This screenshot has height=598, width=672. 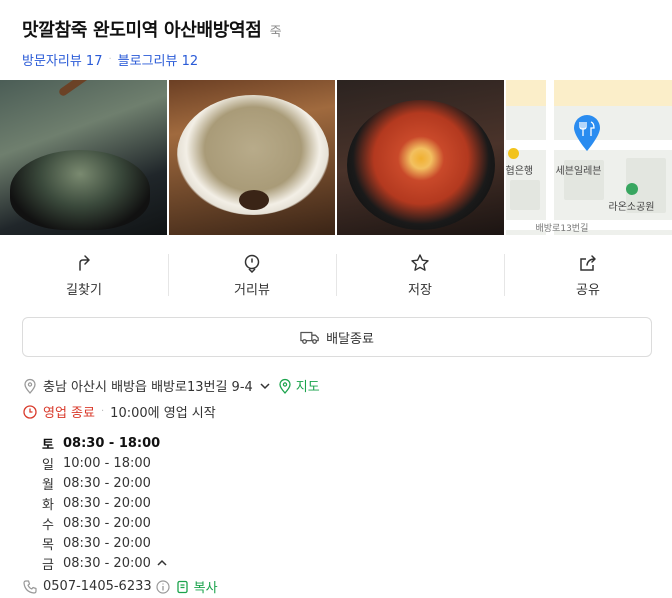 I want to click on schedule-row: 월 08:30 - 20:00, so click(x=105, y=483).